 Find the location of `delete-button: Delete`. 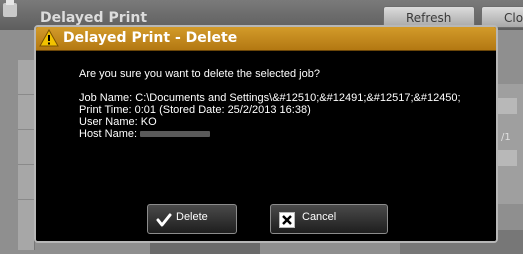

delete-button: Delete is located at coordinates (192, 219).